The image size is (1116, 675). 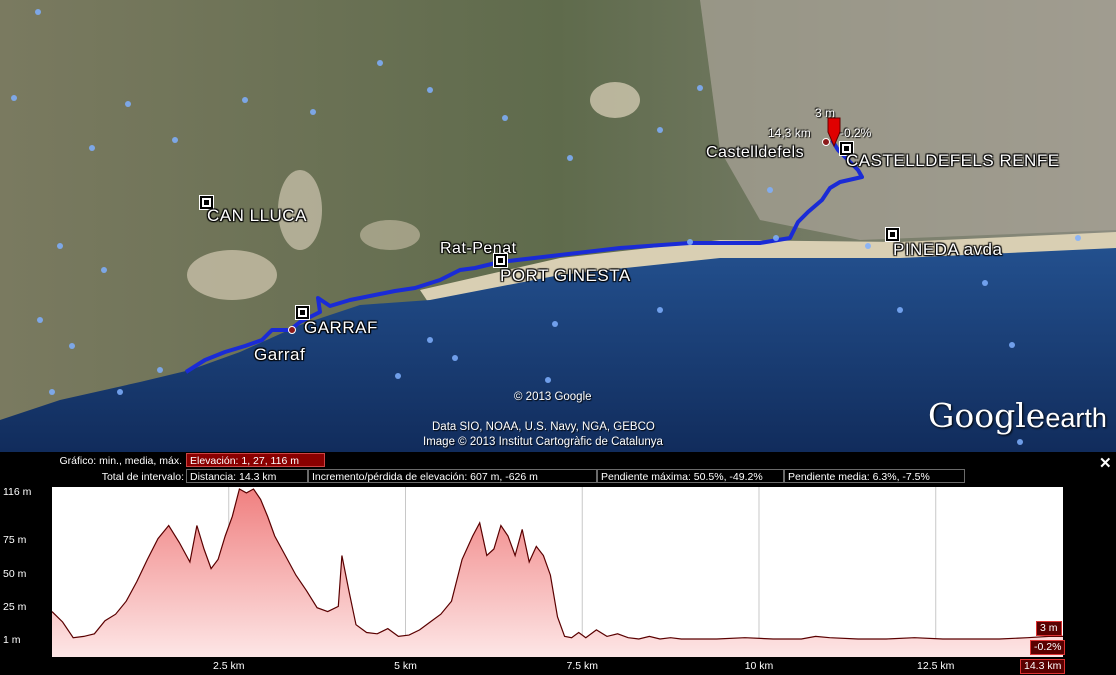 I want to click on y-tick-label: 1 m, so click(x=12, y=640).